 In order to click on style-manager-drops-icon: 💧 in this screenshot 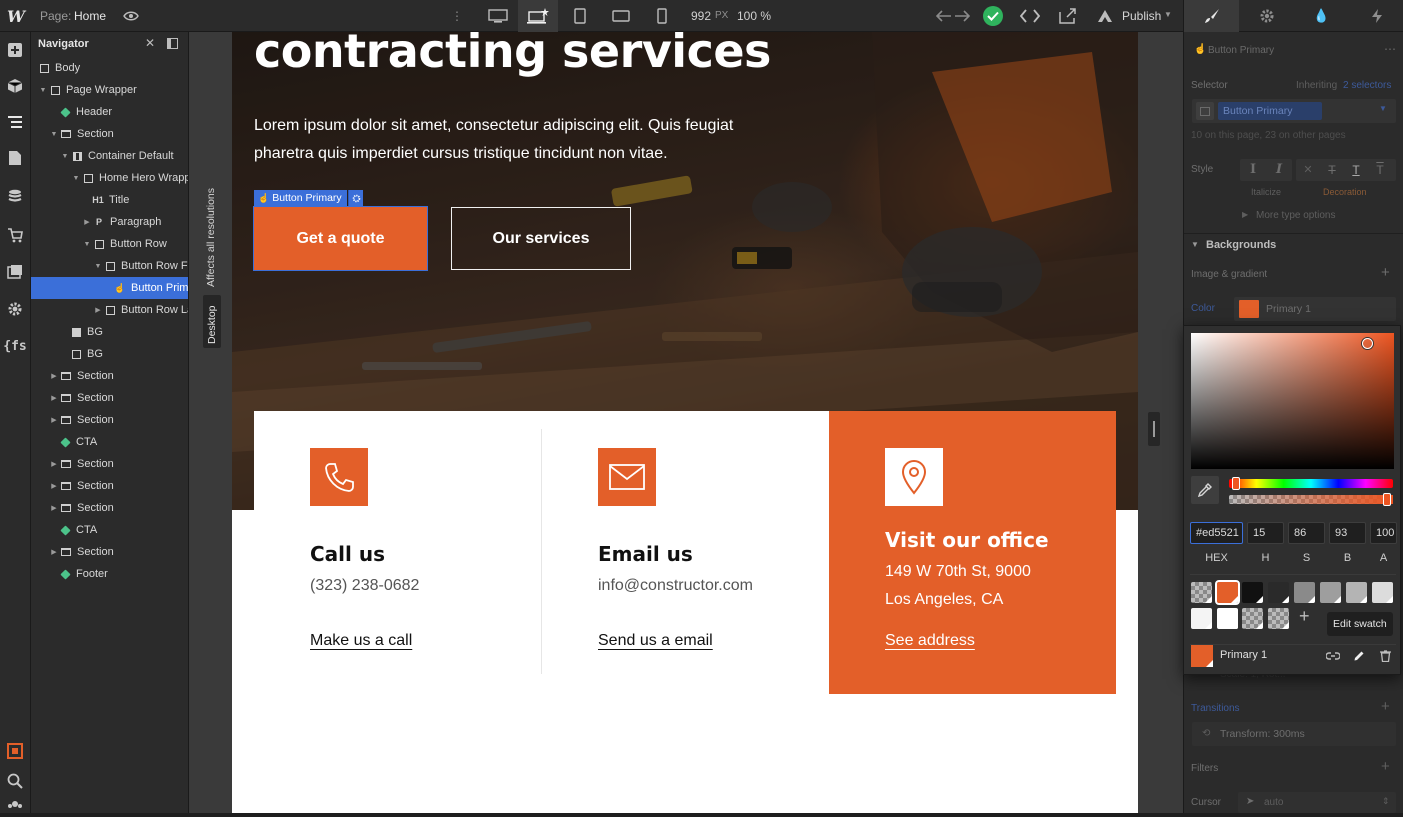, I will do `click(1321, 16)`.